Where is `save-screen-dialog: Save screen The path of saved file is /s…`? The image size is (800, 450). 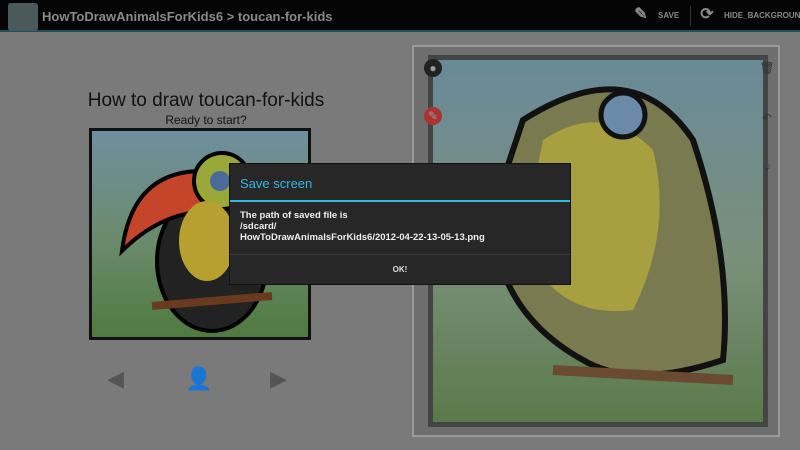 save-screen-dialog: Save screen The path of saved file is /s… is located at coordinates (400, 224).